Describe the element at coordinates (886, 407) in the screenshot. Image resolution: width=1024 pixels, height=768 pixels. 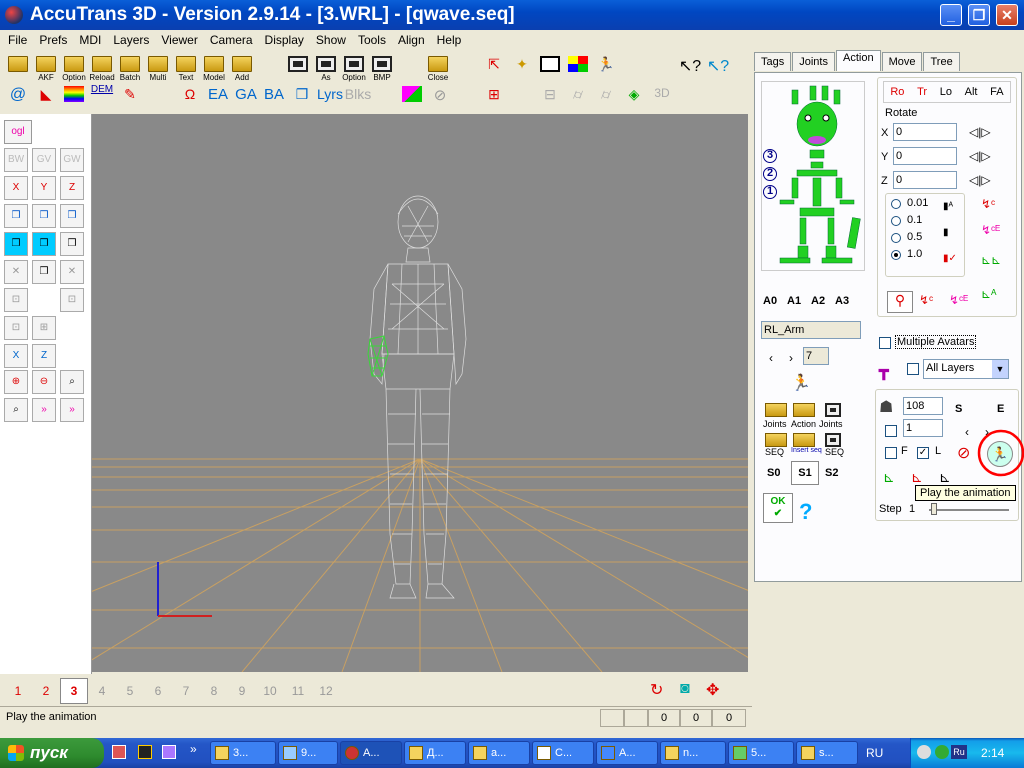
I see `ghost-icon: ☗` at that location.